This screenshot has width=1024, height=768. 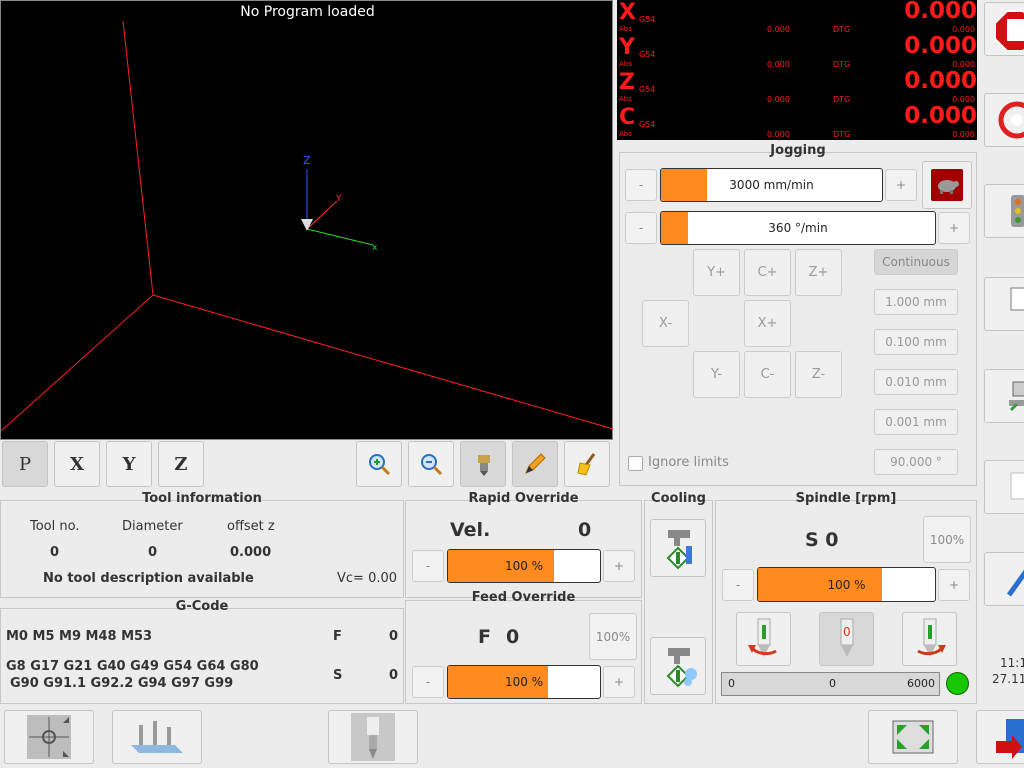 What do you see at coordinates (1004, 396) in the screenshot?
I see `mode-manual-button` at bounding box center [1004, 396].